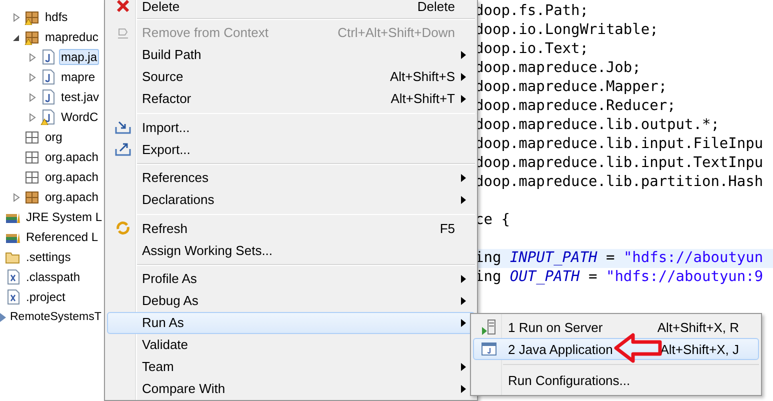  I want to click on code-line: doop.mapreduce.lib.input.FileInpu, so click(619, 144).